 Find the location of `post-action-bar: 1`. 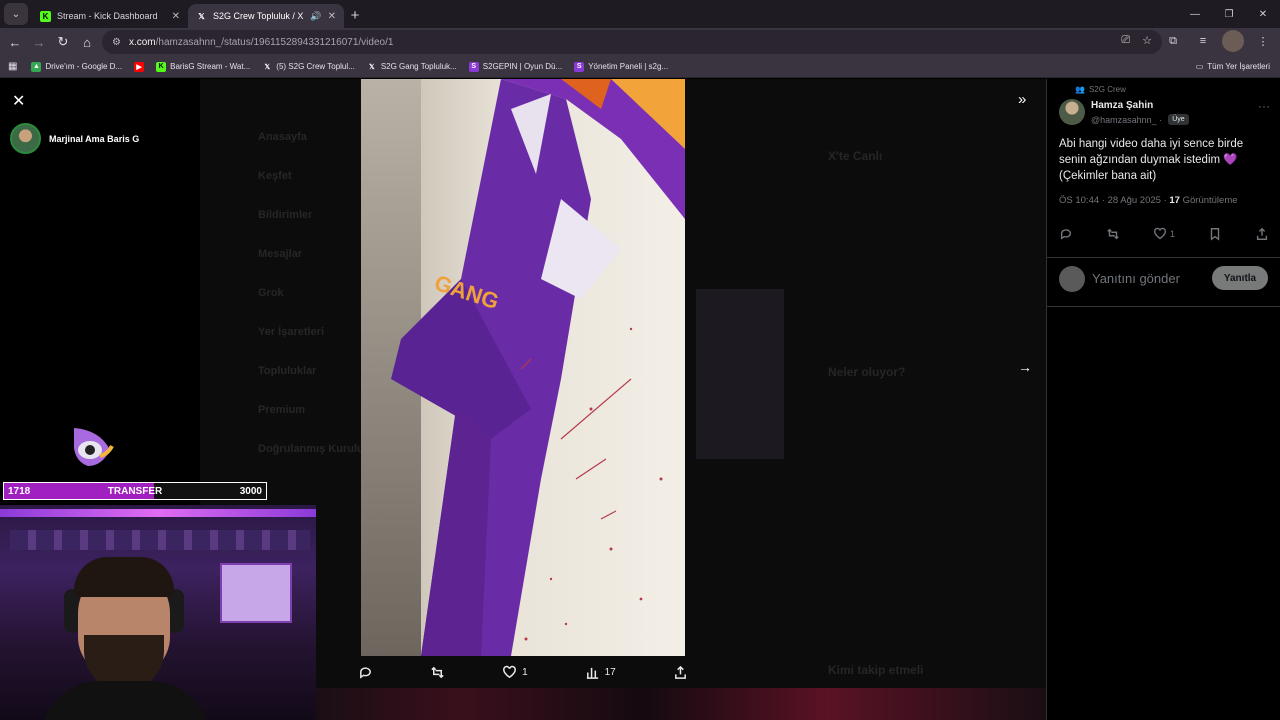

post-action-bar: 1 is located at coordinates (1164, 234).